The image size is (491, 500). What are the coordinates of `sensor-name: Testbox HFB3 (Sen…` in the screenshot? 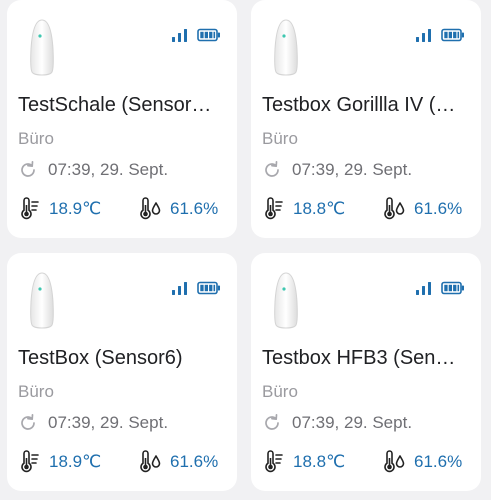 It's located at (359, 358).